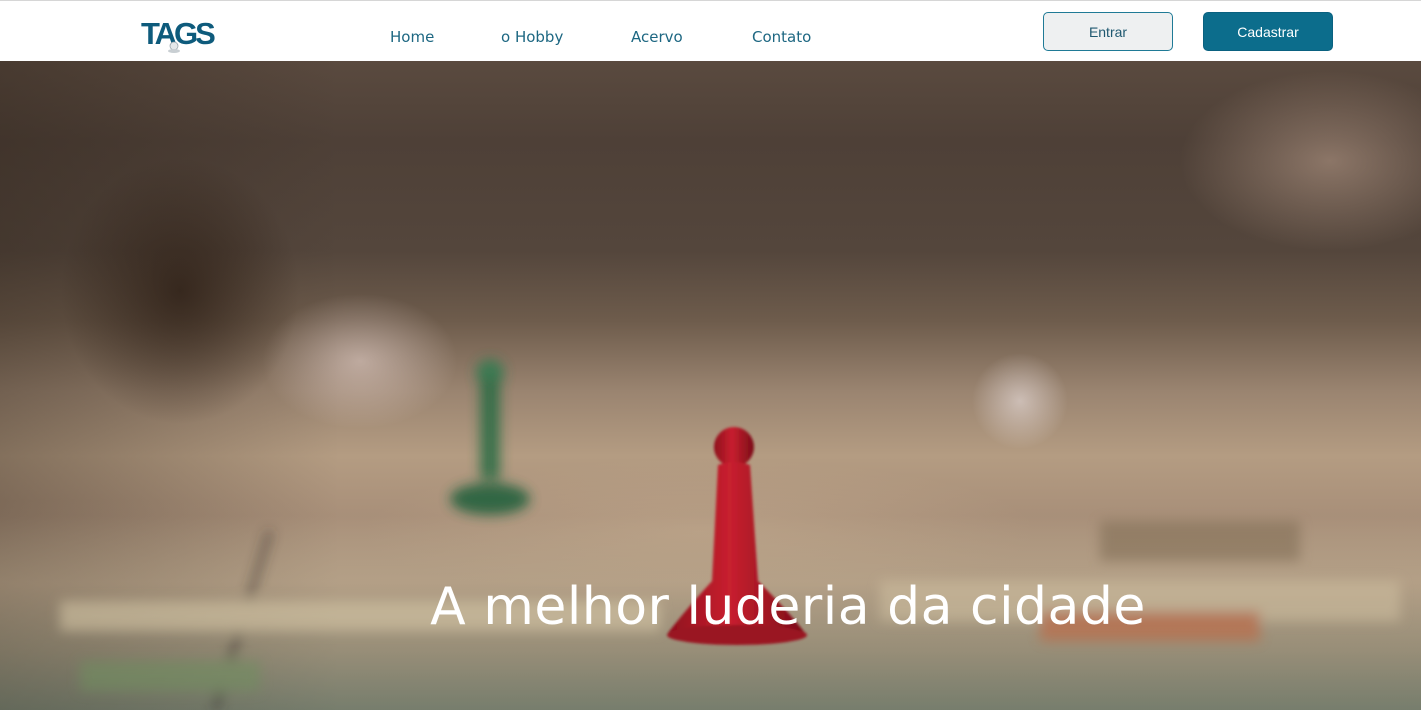 The width and height of the screenshot is (1421, 710). I want to click on nav-link-acervo: Acervo, so click(657, 37).